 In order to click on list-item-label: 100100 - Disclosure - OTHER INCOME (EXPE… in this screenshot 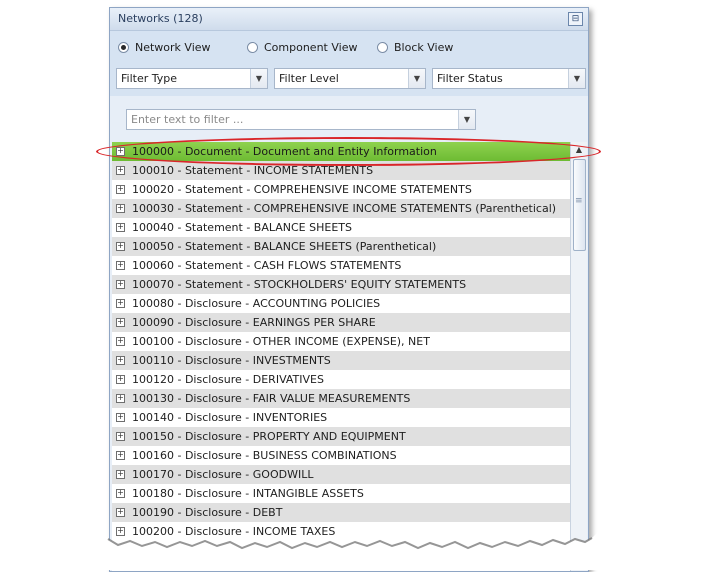, I will do `click(281, 341)`.